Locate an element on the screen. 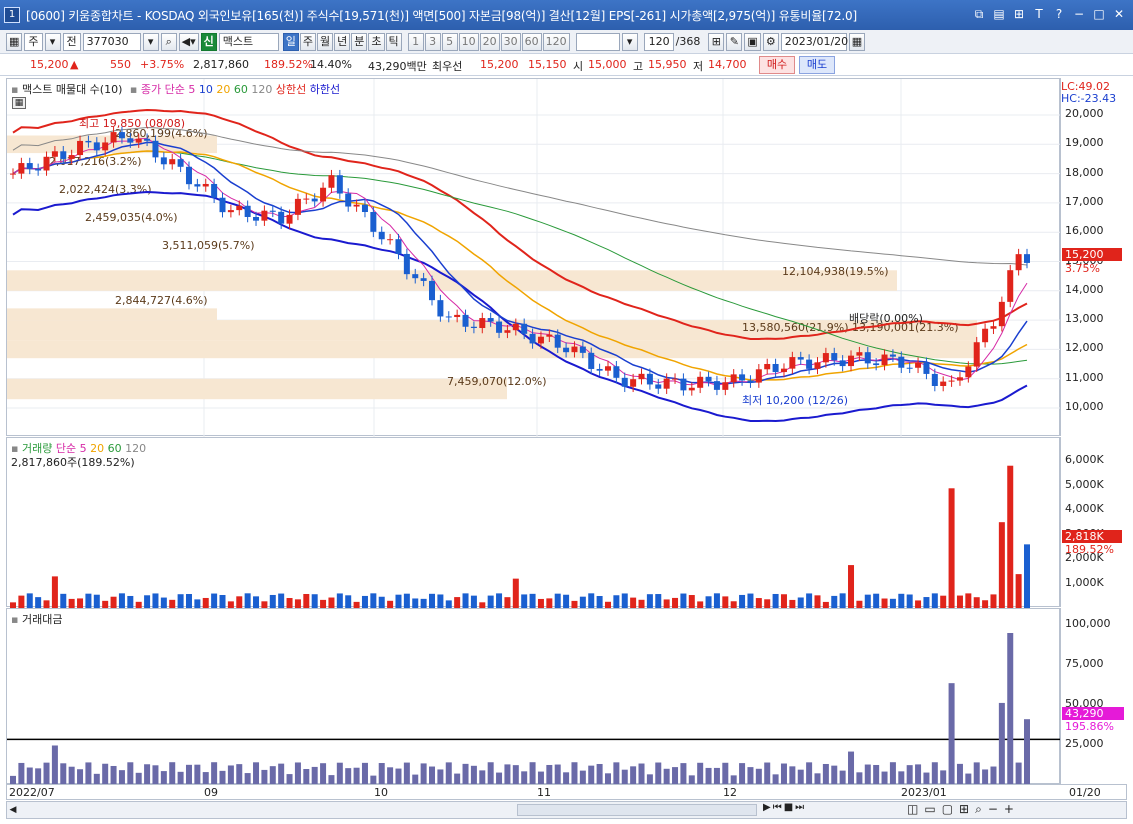 Image resolution: width=1133 pixels, height=824 pixels. zoom-out-icon: − is located at coordinates (993, 809).